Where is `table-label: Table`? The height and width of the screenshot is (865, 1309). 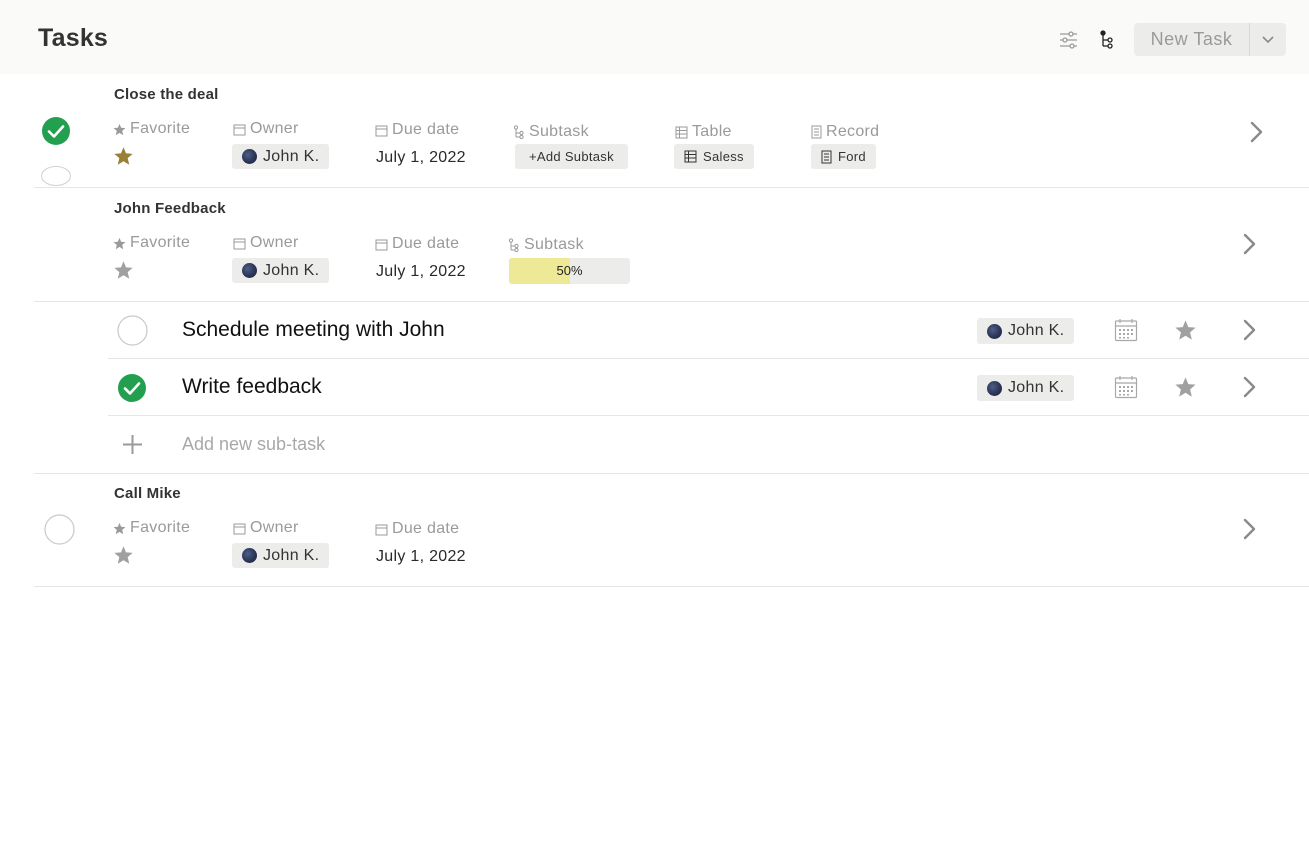 table-label: Table is located at coordinates (703, 132).